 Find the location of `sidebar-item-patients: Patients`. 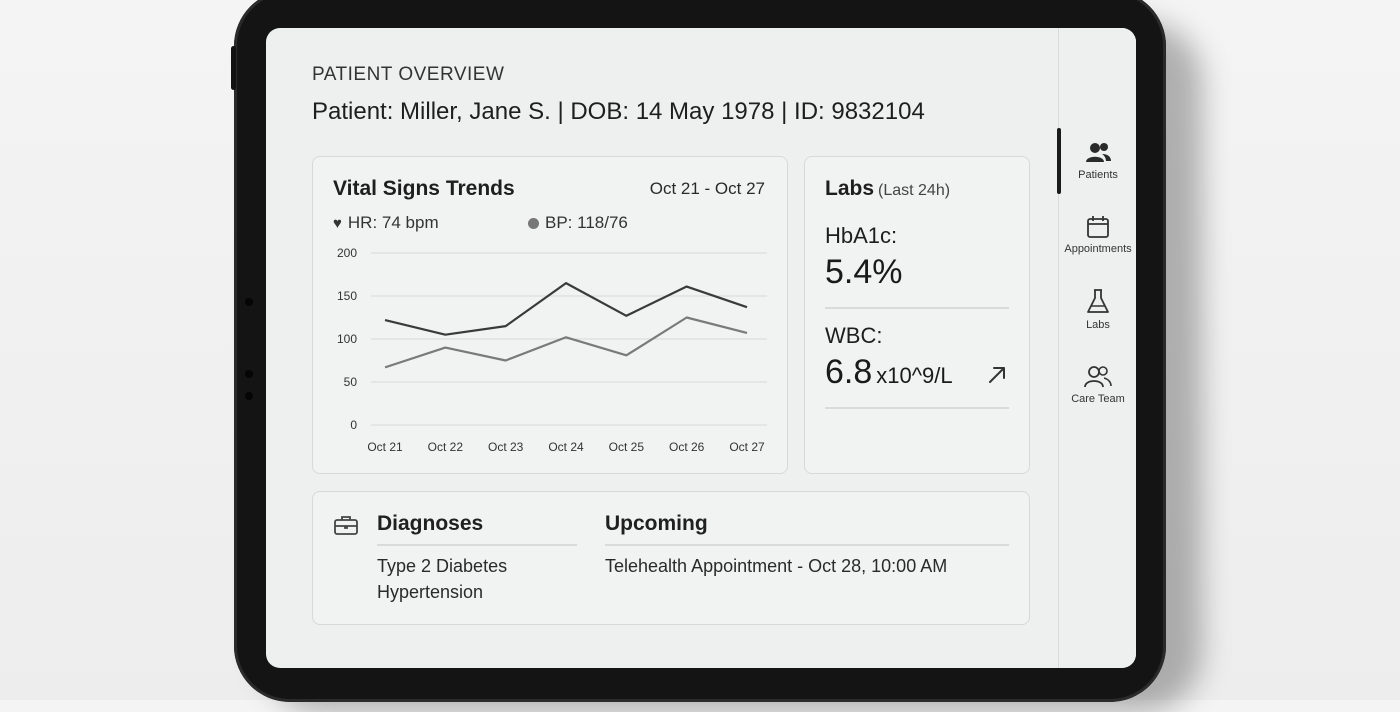

sidebar-item-patients: Patients is located at coordinates (1097, 160).